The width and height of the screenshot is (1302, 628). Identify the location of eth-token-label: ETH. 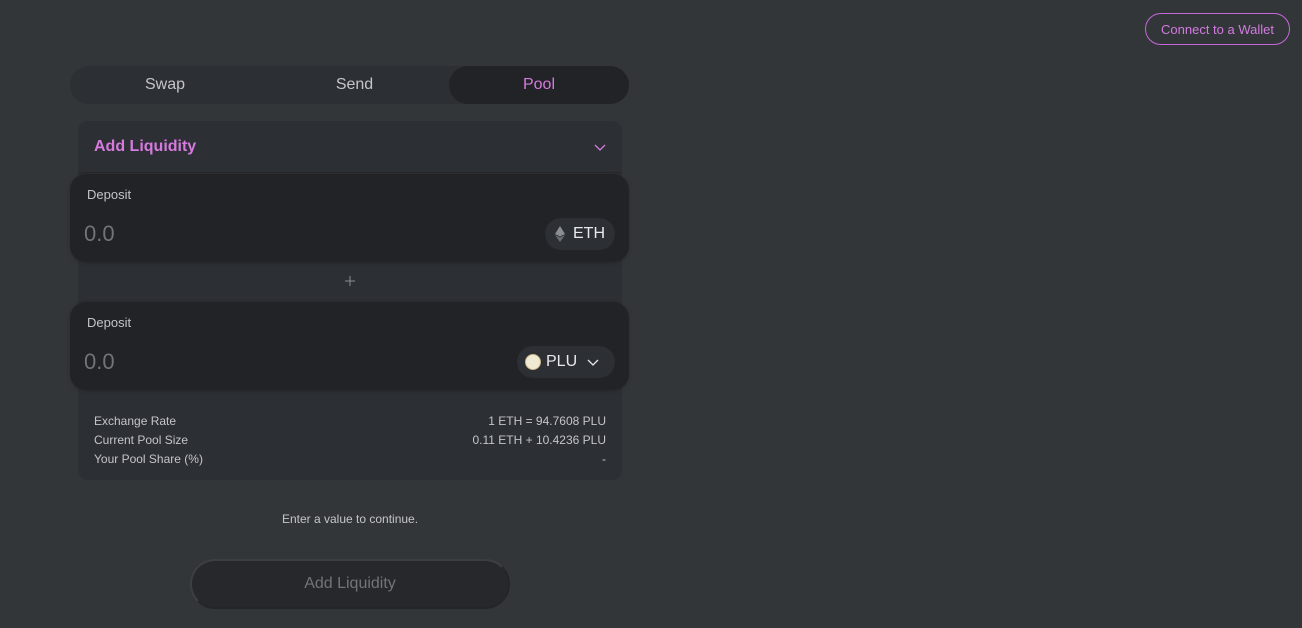
(589, 233).